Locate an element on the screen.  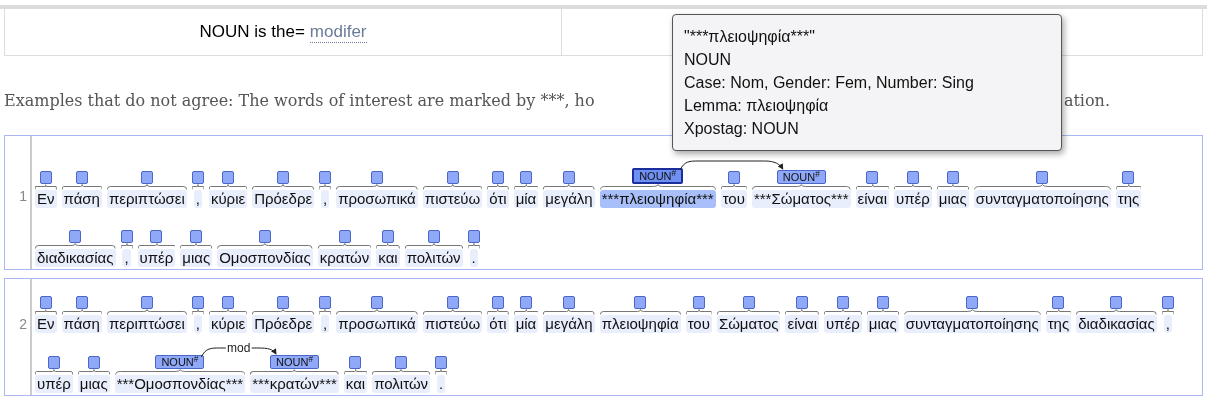
token: προσωπικά is located at coordinates (377, 199).